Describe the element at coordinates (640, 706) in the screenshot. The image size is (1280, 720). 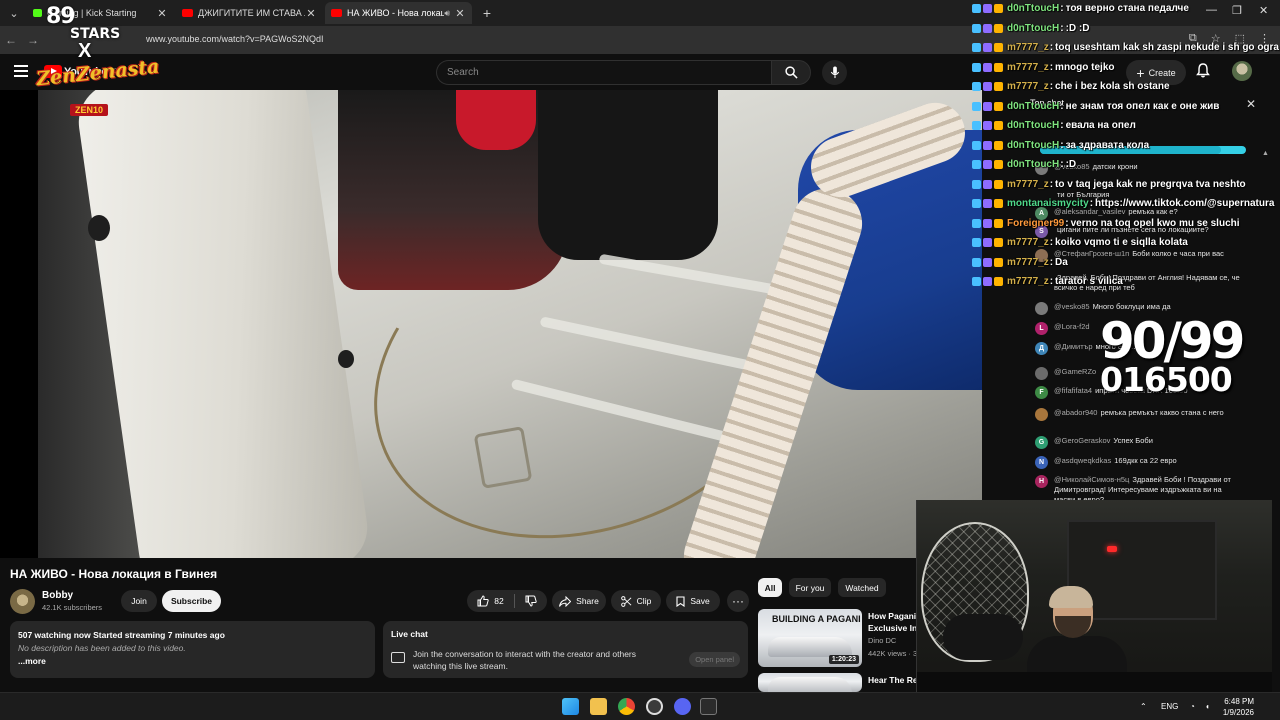
I see `windows-taskbar: ⌃ ENG ◔ ◖ 6:48 PM 1/9/2026` at that location.